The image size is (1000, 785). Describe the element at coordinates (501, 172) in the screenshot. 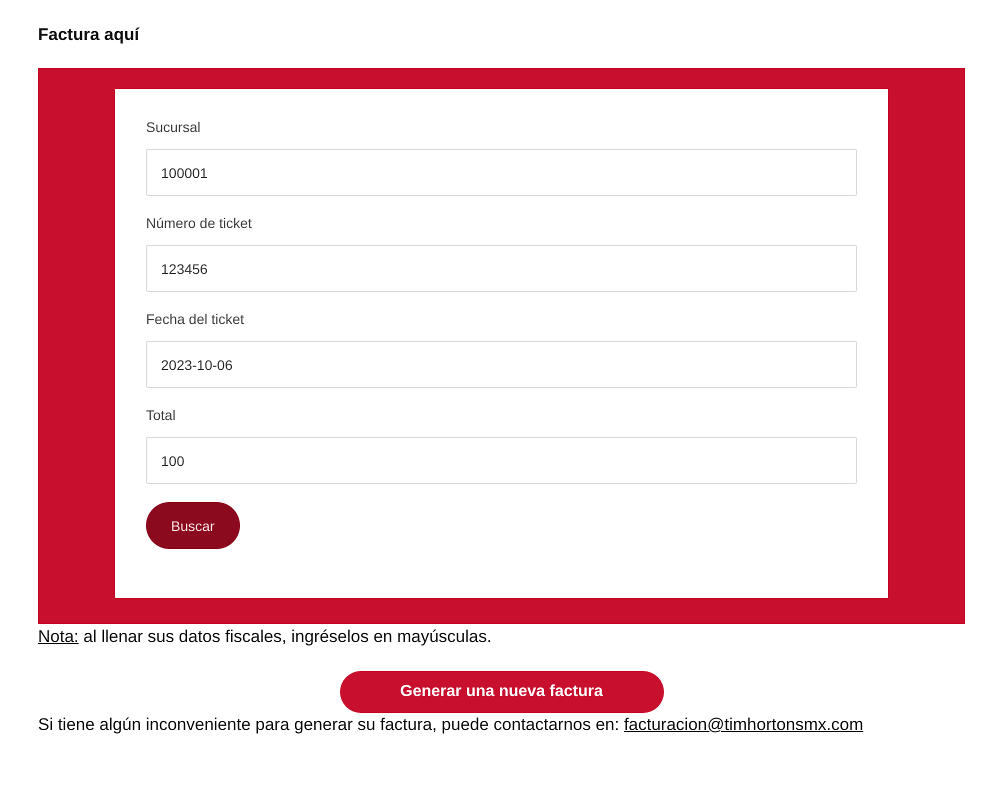

I see `input-field: 100001` at that location.